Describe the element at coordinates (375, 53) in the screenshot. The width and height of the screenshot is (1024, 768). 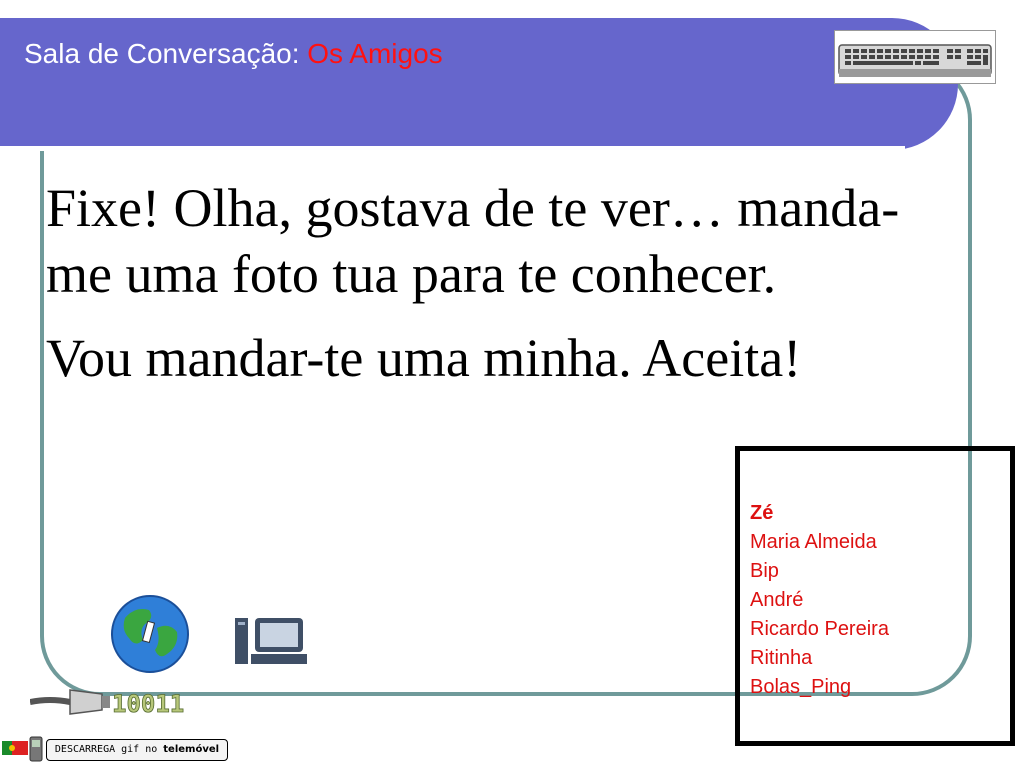
I see `room-name: Os Amigos` at that location.